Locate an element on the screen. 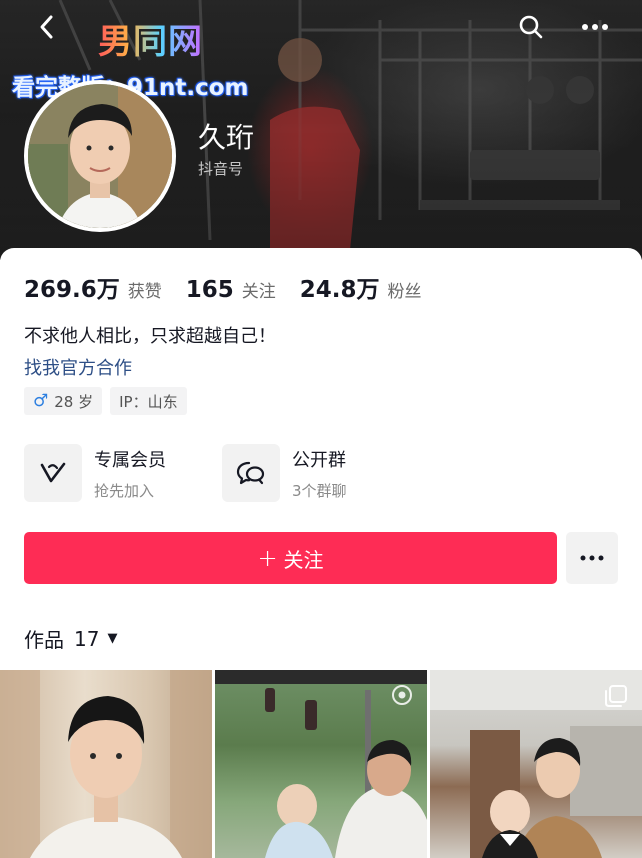  follow-label: 关注 is located at coordinates (303, 559).